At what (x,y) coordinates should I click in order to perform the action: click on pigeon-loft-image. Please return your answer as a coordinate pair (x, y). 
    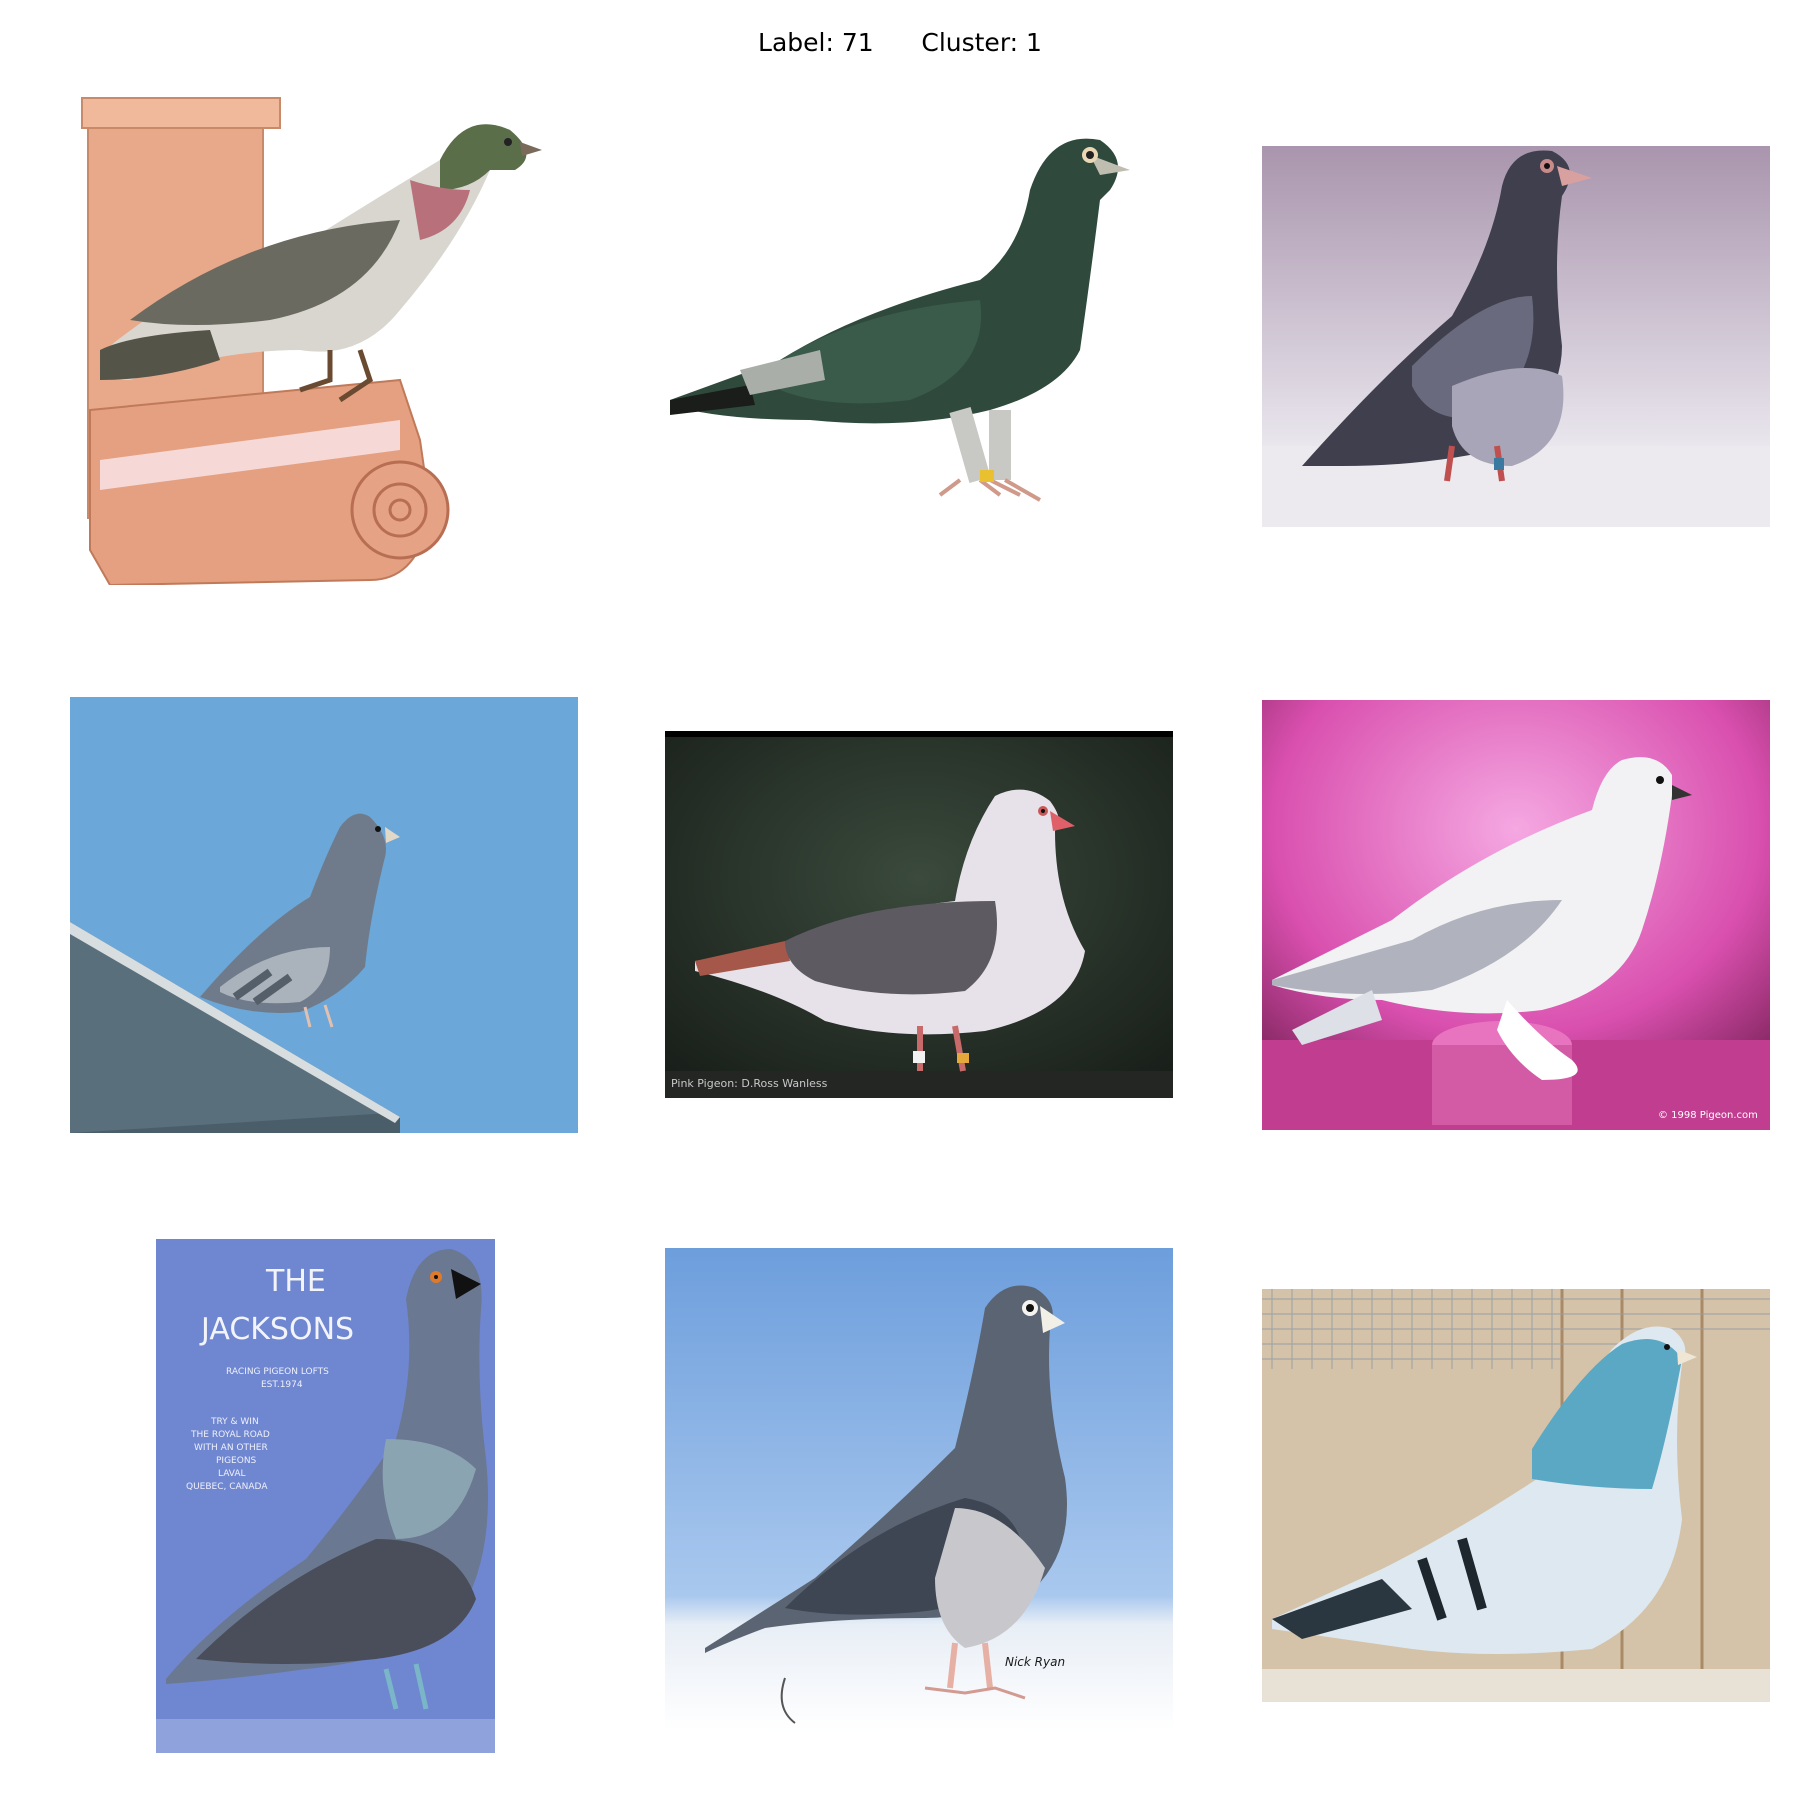
    Looking at the image, I should click on (1516, 1495).